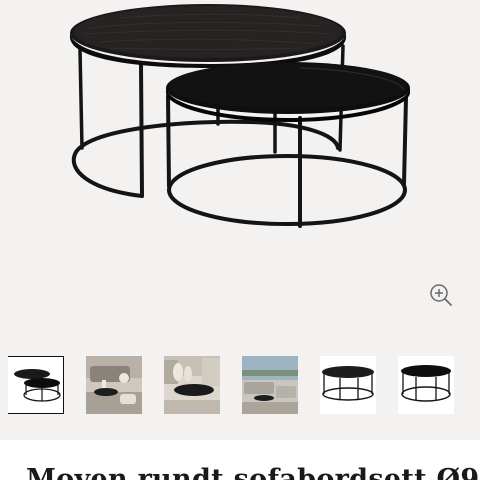 The width and height of the screenshot is (480, 480). What do you see at coordinates (36, 385) in the screenshot?
I see `thumbnail-nested-tables` at bounding box center [36, 385].